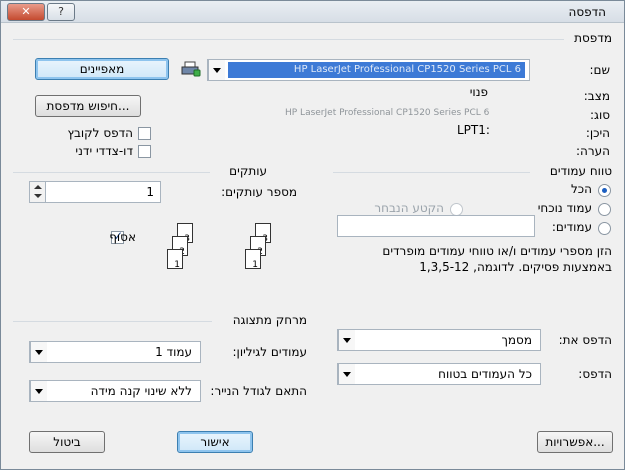  Describe the element at coordinates (599, 115) in the screenshot. I see `printer-type-label: סוג:` at that location.